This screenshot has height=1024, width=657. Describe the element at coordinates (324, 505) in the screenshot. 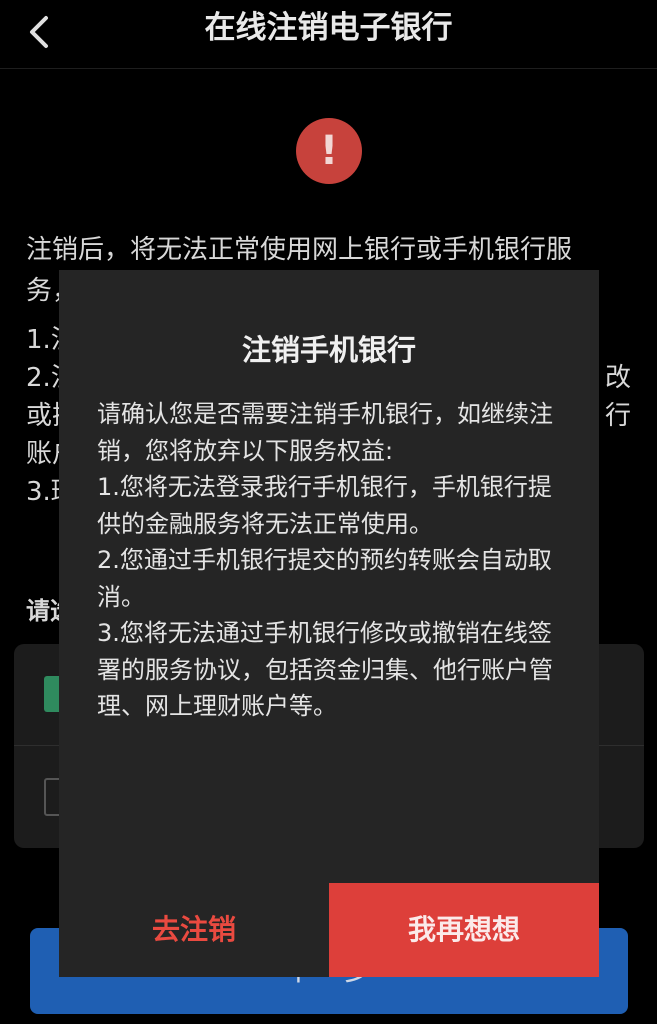

I see `dialog-paragraph: 1.您将无法登录我行手机银行，手机银行提供的金融服务将无法正常使用。` at that location.